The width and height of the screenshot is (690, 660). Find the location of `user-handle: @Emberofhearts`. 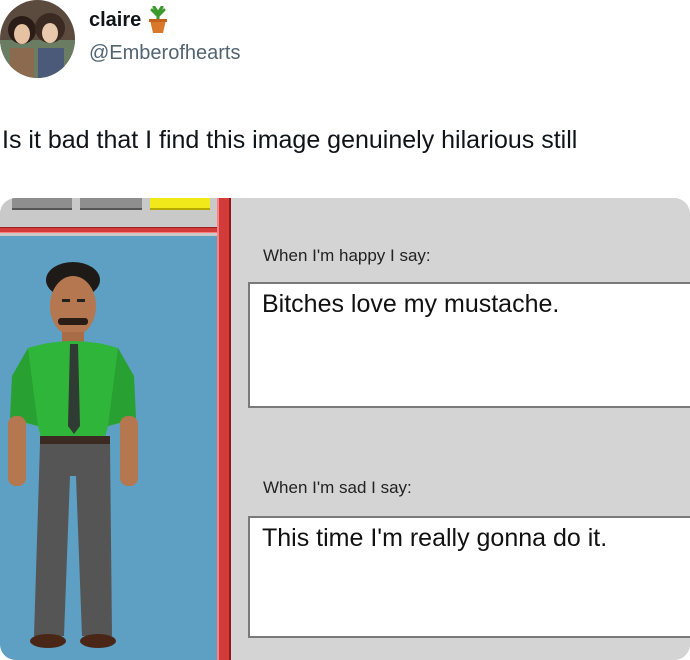

user-handle: @Emberofhearts is located at coordinates (164, 53).